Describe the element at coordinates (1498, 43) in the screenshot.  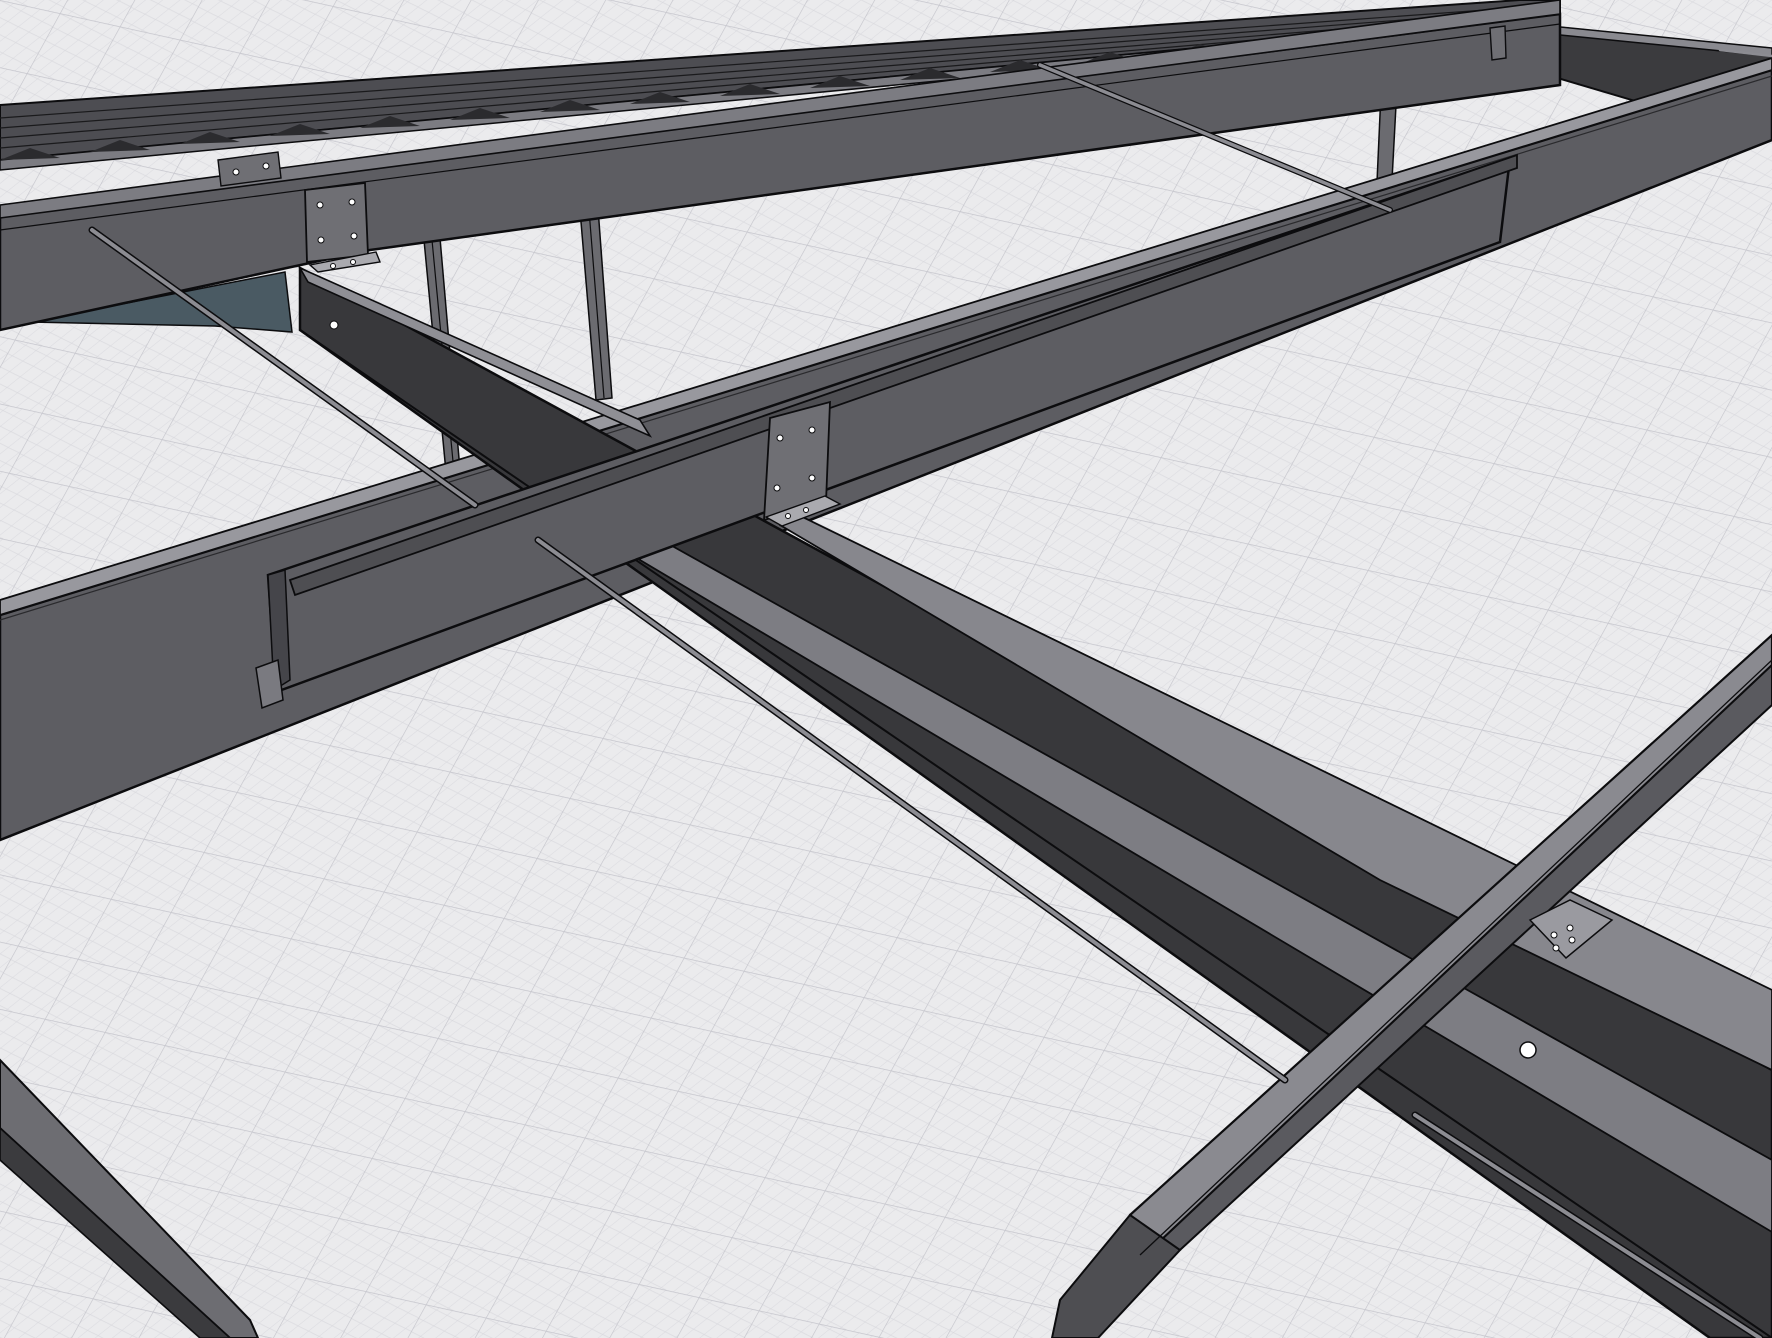
I see `end-plate-right` at that location.